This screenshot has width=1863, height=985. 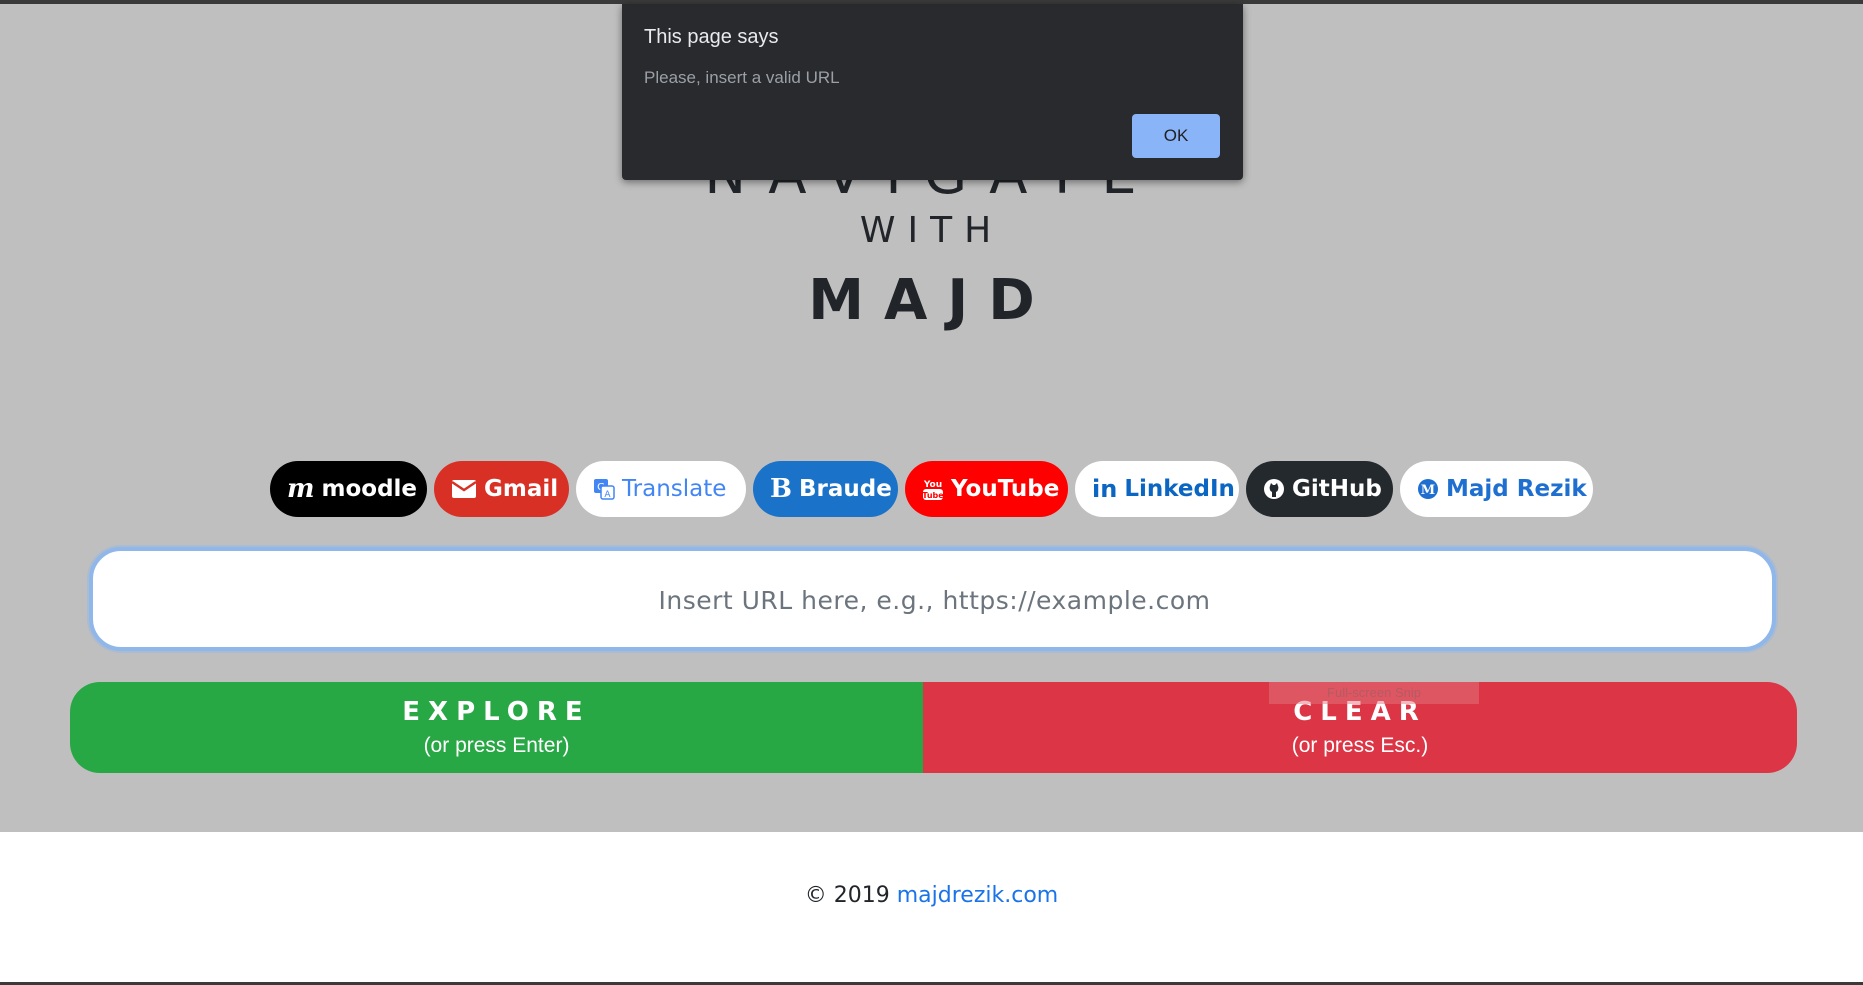 I want to click on majd-rezik-link-label: Majd Rezik, so click(x=1516, y=489).